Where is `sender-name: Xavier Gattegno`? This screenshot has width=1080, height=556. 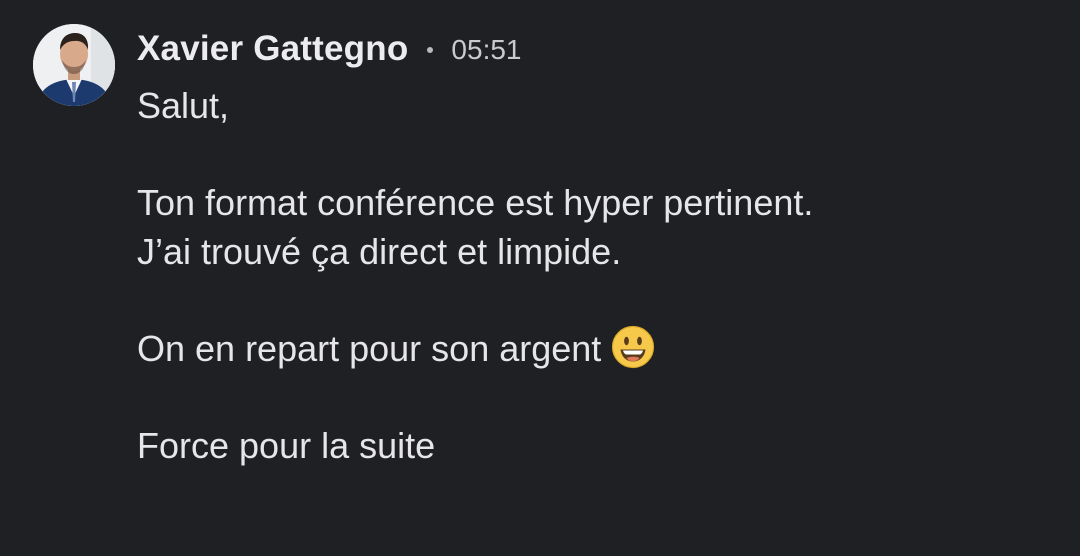
sender-name: Xavier Gattegno is located at coordinates (272, 49).